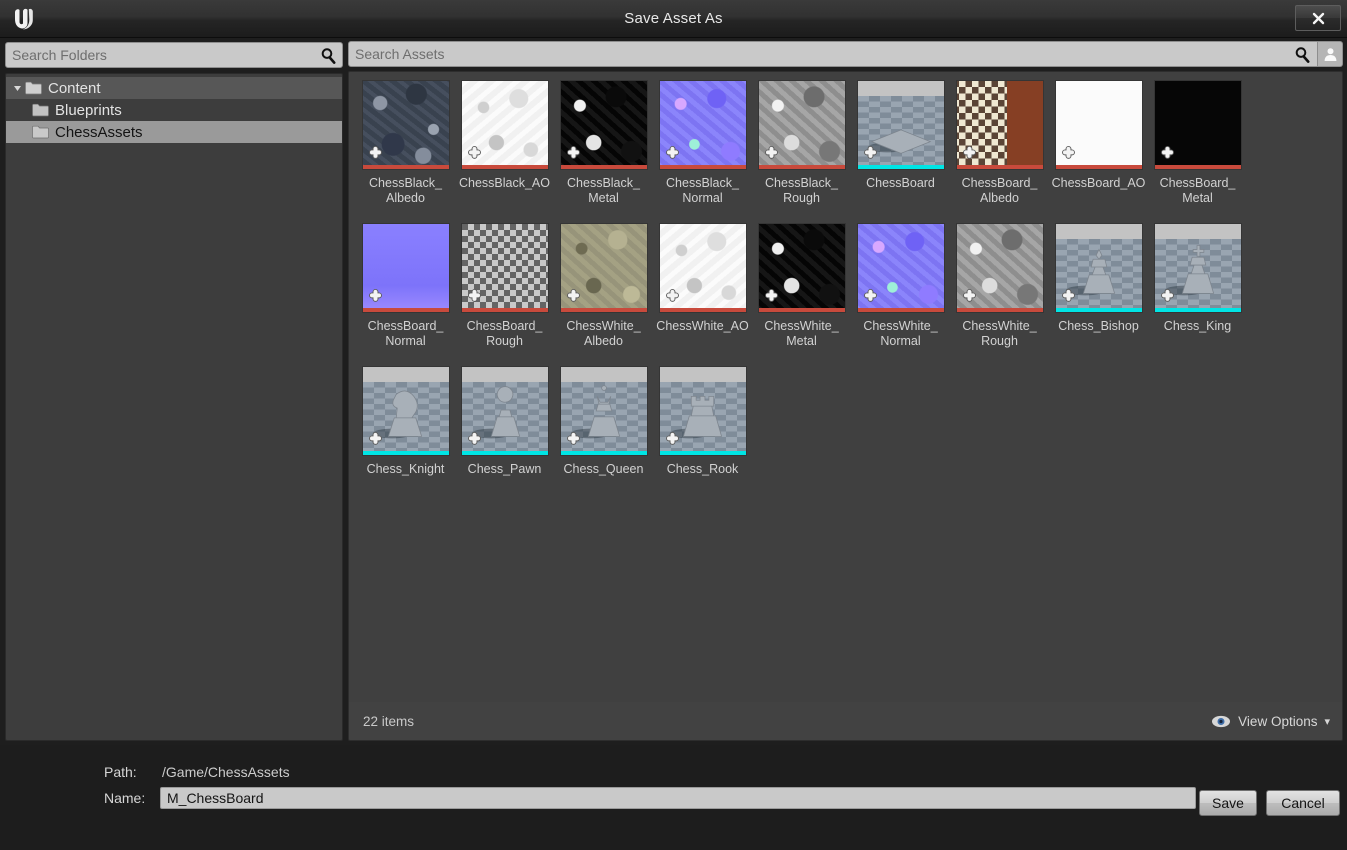  I want to click on asset-tile: ChessBoard_ Albedo, so click(999, 149).